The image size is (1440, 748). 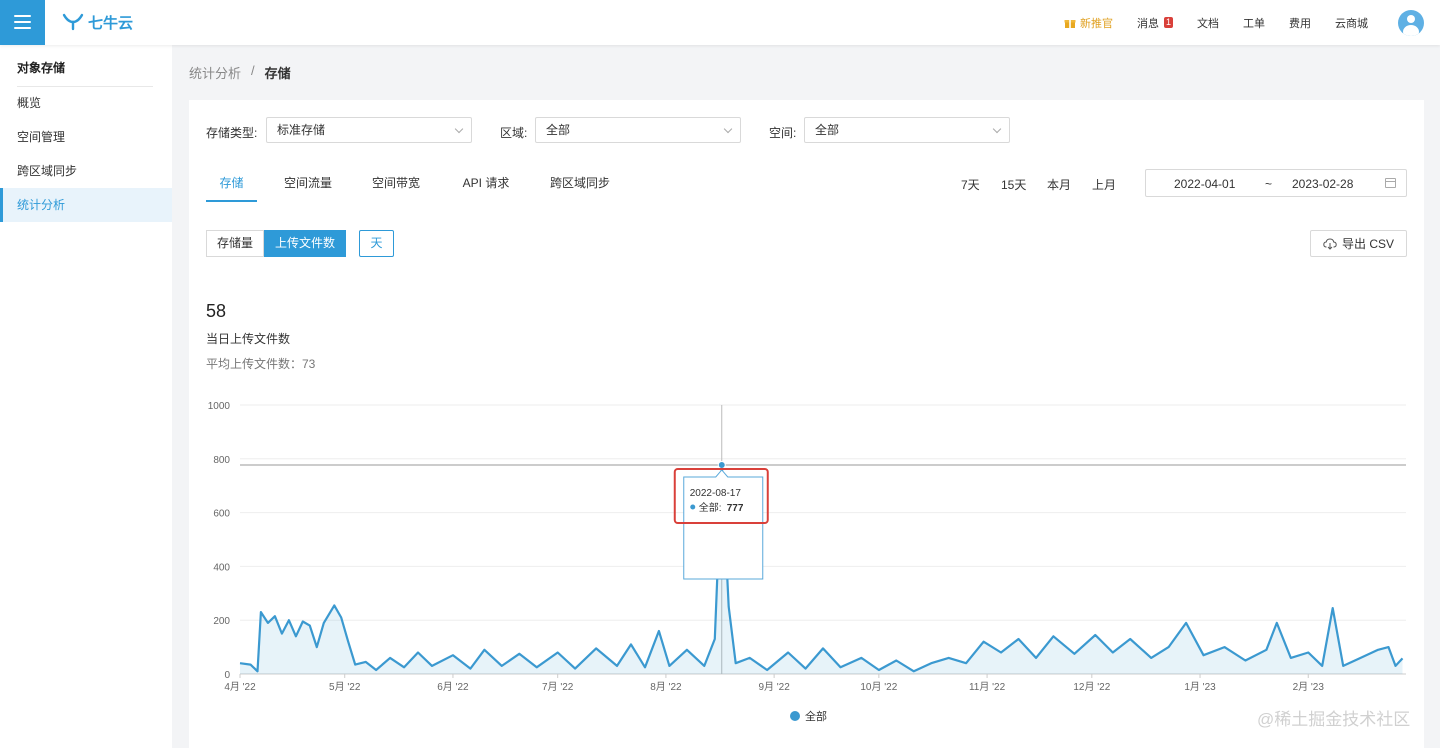 What do you see at coordinates (827, 130) in the screenshot?
I see `space-value: 全部` at bounding box center [827, 130].